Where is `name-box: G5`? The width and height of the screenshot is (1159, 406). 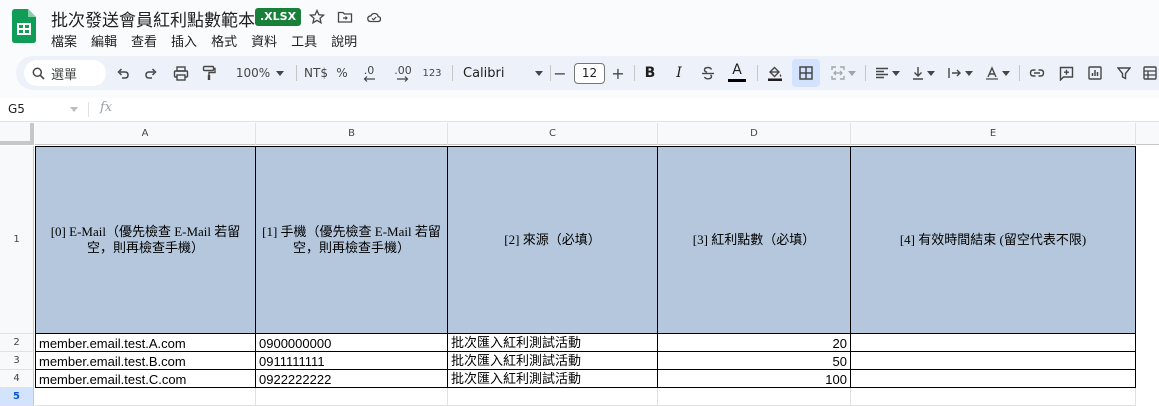
name-box: G5 is located at coordinates (16, 109).